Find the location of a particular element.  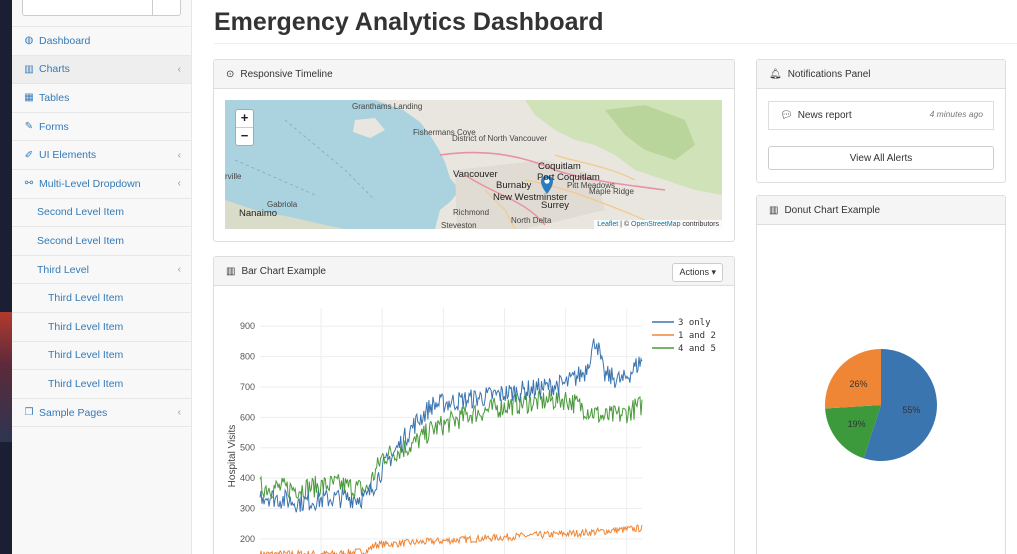

legend-label: 3 only is located at coordinates (694, 323).